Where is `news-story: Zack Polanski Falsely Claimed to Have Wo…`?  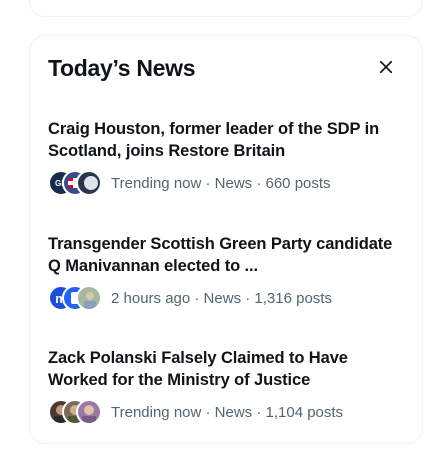 news-story: Zack Polanski Falsely Claimed to Have Wo… is located at coordinates (228, 386).